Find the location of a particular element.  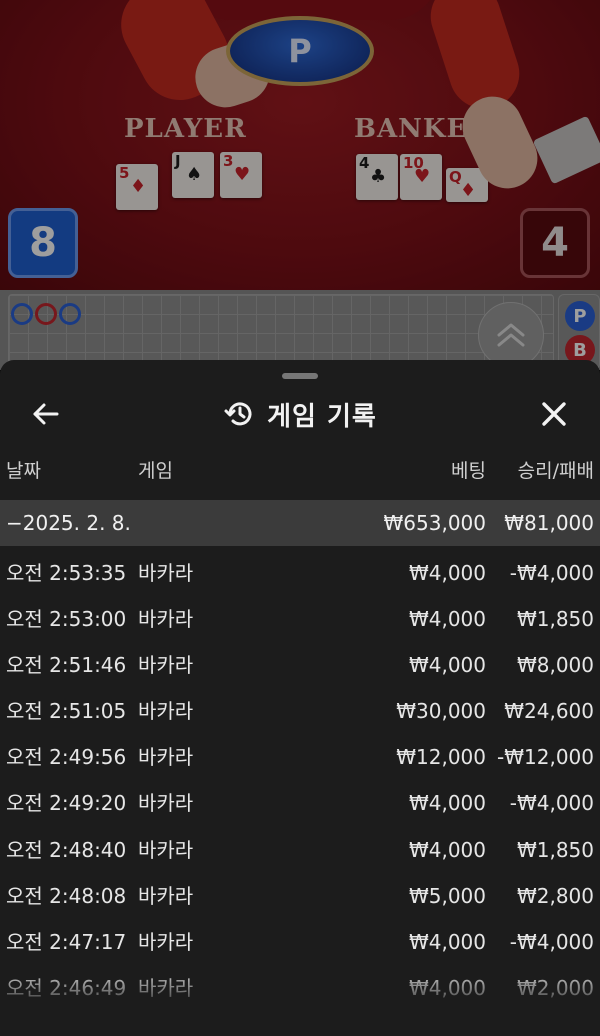

close-button is located at coordinates (554, 414).